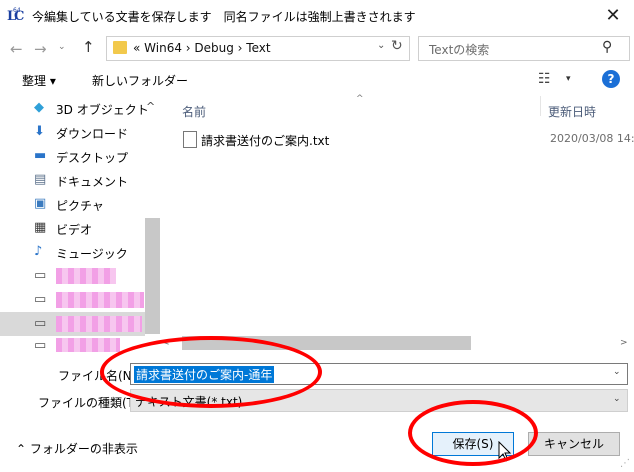  Describe the element at coordinates (38, 251) in the screenshot. I see `music-icon: ♪` at that location.